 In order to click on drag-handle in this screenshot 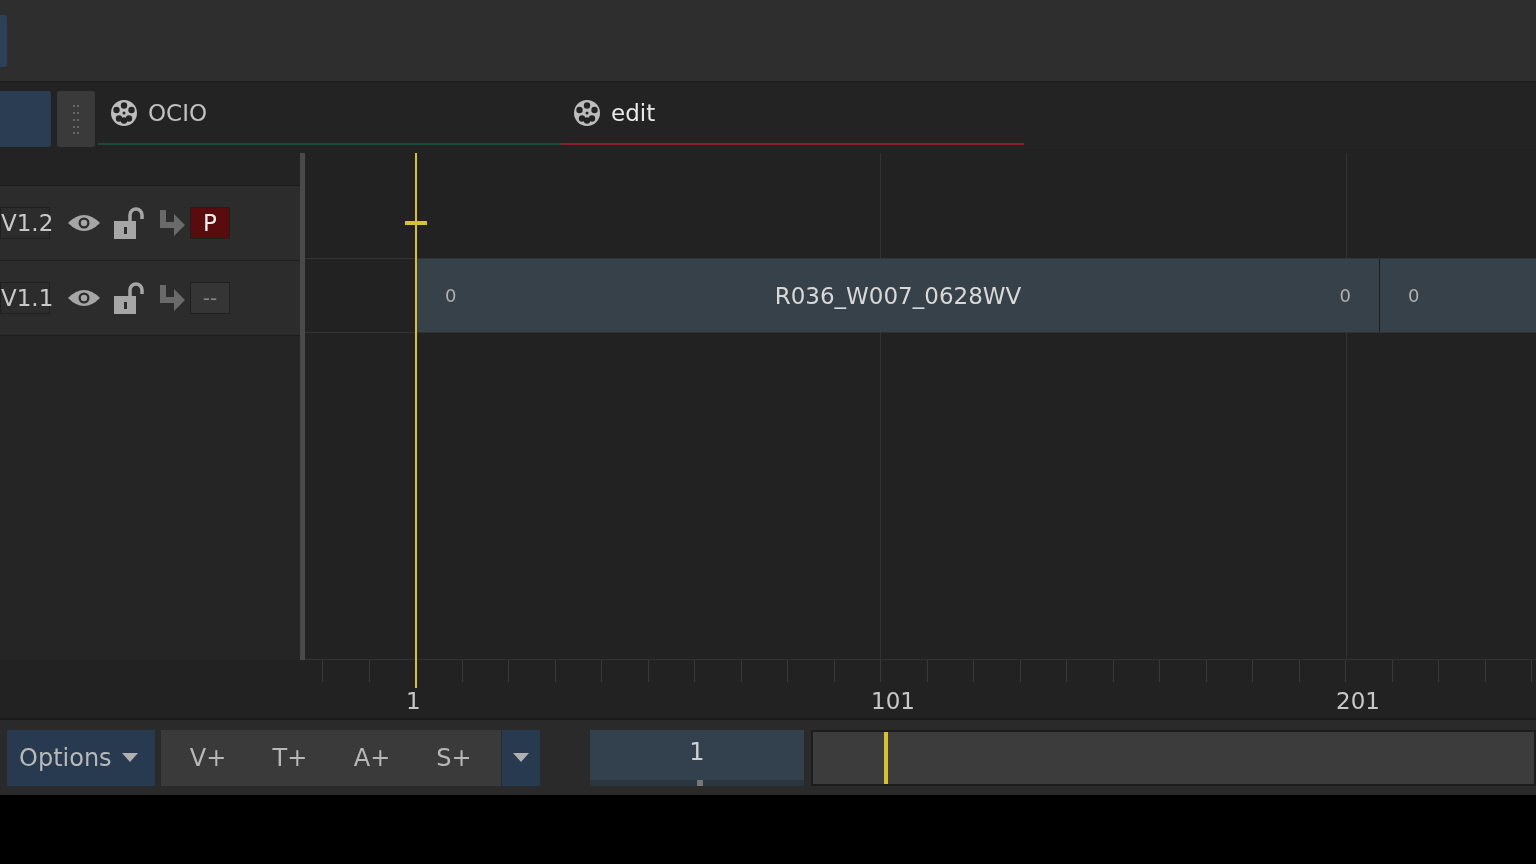, I will do `click(76, 119)`.